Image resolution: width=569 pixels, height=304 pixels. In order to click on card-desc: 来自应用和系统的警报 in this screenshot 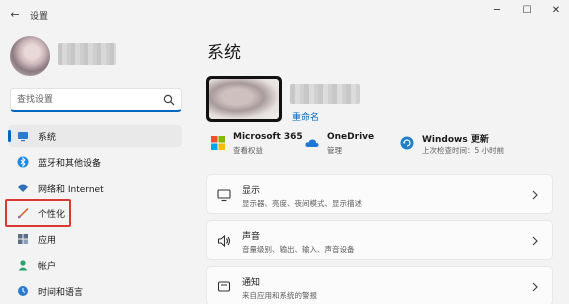, I will do `click(279, 295)`.